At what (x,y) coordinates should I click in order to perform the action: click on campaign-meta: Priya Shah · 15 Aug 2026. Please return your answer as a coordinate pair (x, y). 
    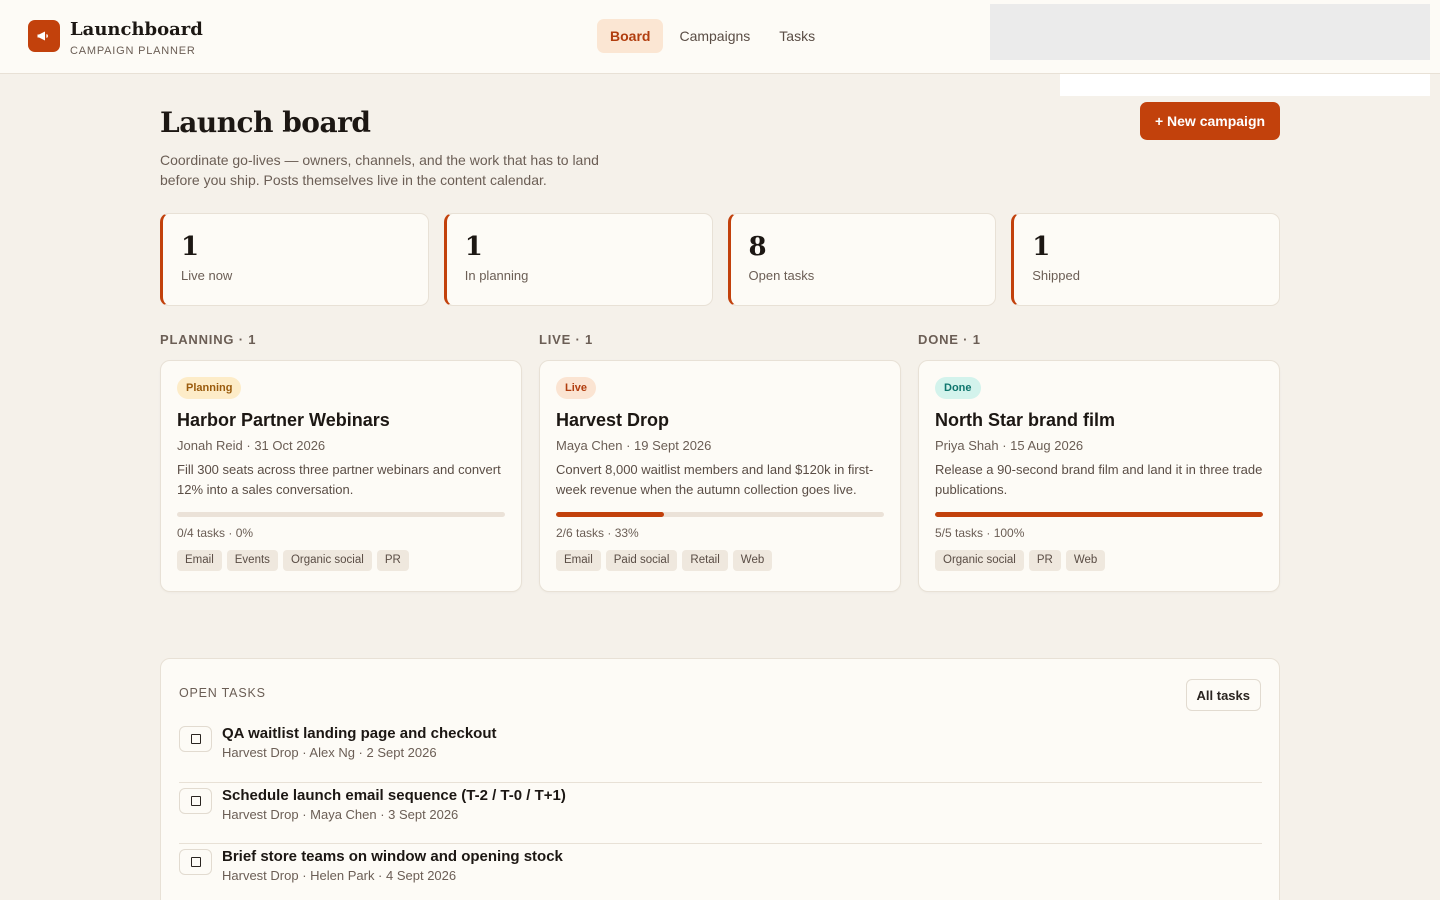
    Looking at the image, I should click on (1009, 445).